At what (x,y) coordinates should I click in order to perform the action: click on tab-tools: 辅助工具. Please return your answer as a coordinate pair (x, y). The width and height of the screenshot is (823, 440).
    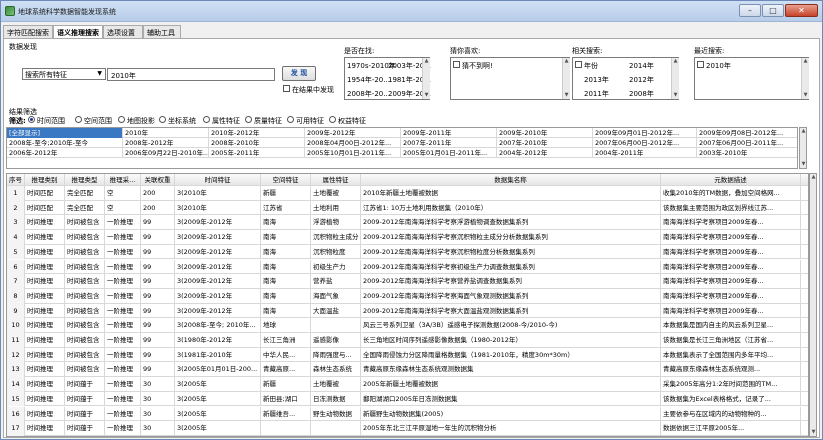
    Looking at the image, I should click on (162, 31).